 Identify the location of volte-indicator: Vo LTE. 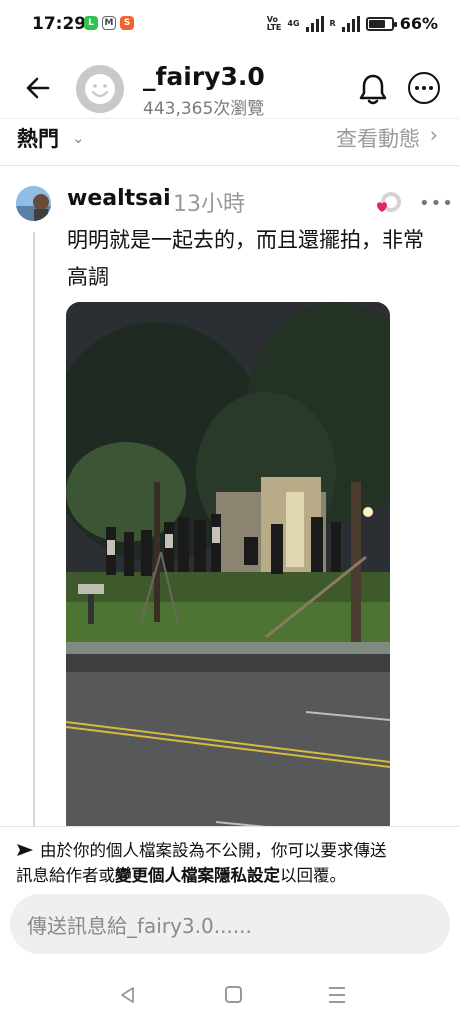
(274, 23).